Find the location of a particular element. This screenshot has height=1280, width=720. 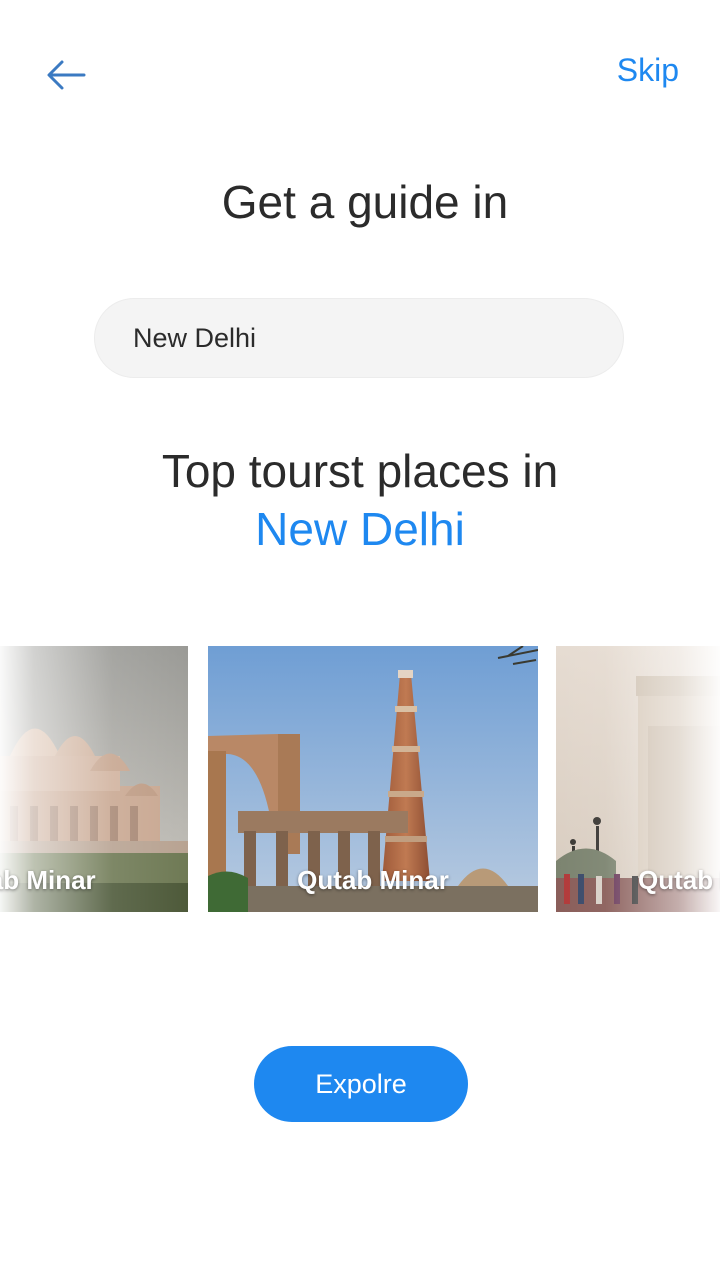

place-card-right: Qutab Minar is located at coordinates (638, 779).